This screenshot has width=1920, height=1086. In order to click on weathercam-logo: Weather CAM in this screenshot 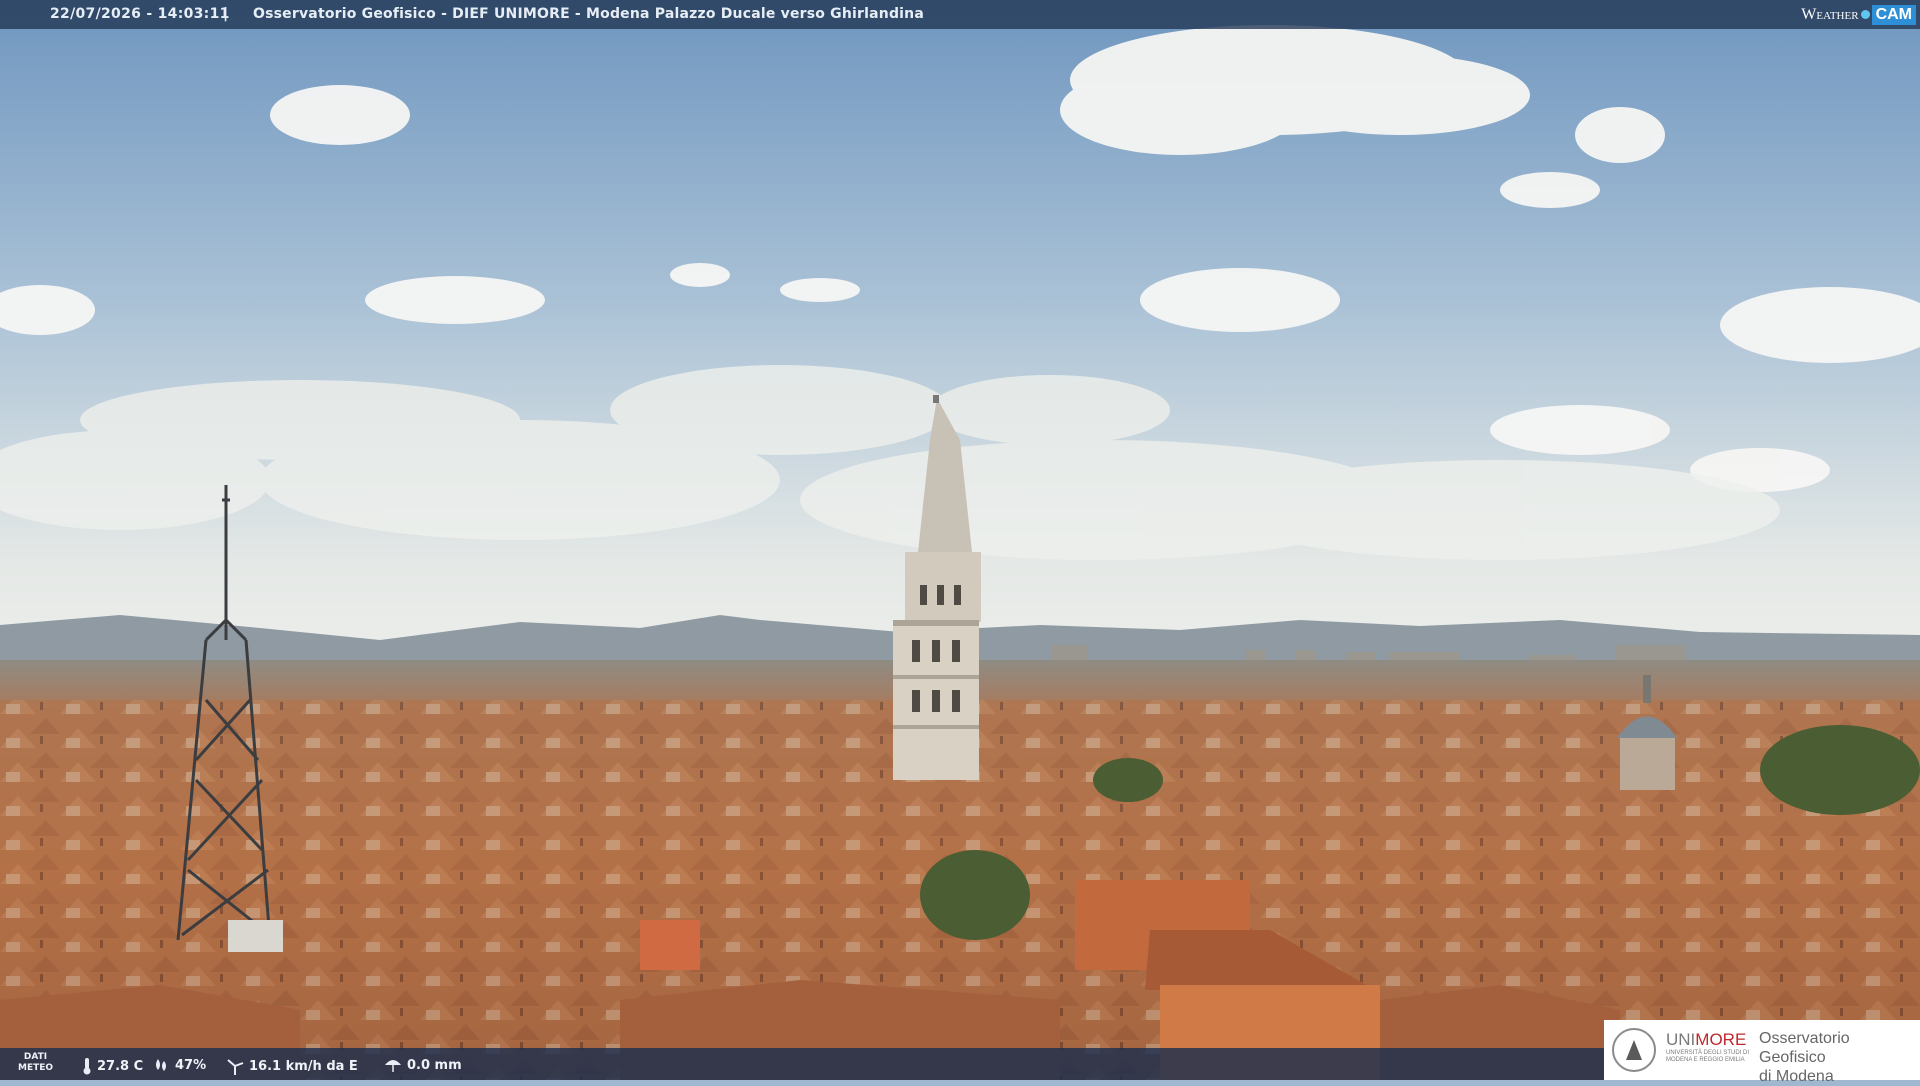, I will do `click(1860, 14)`.